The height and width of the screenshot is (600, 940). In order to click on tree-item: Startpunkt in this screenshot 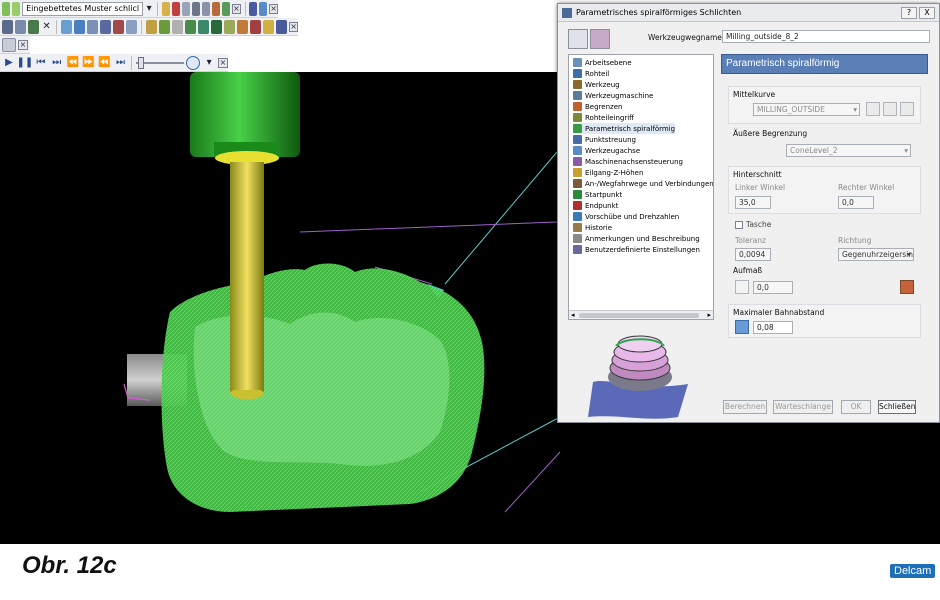, I will do `click(597, 194)`.